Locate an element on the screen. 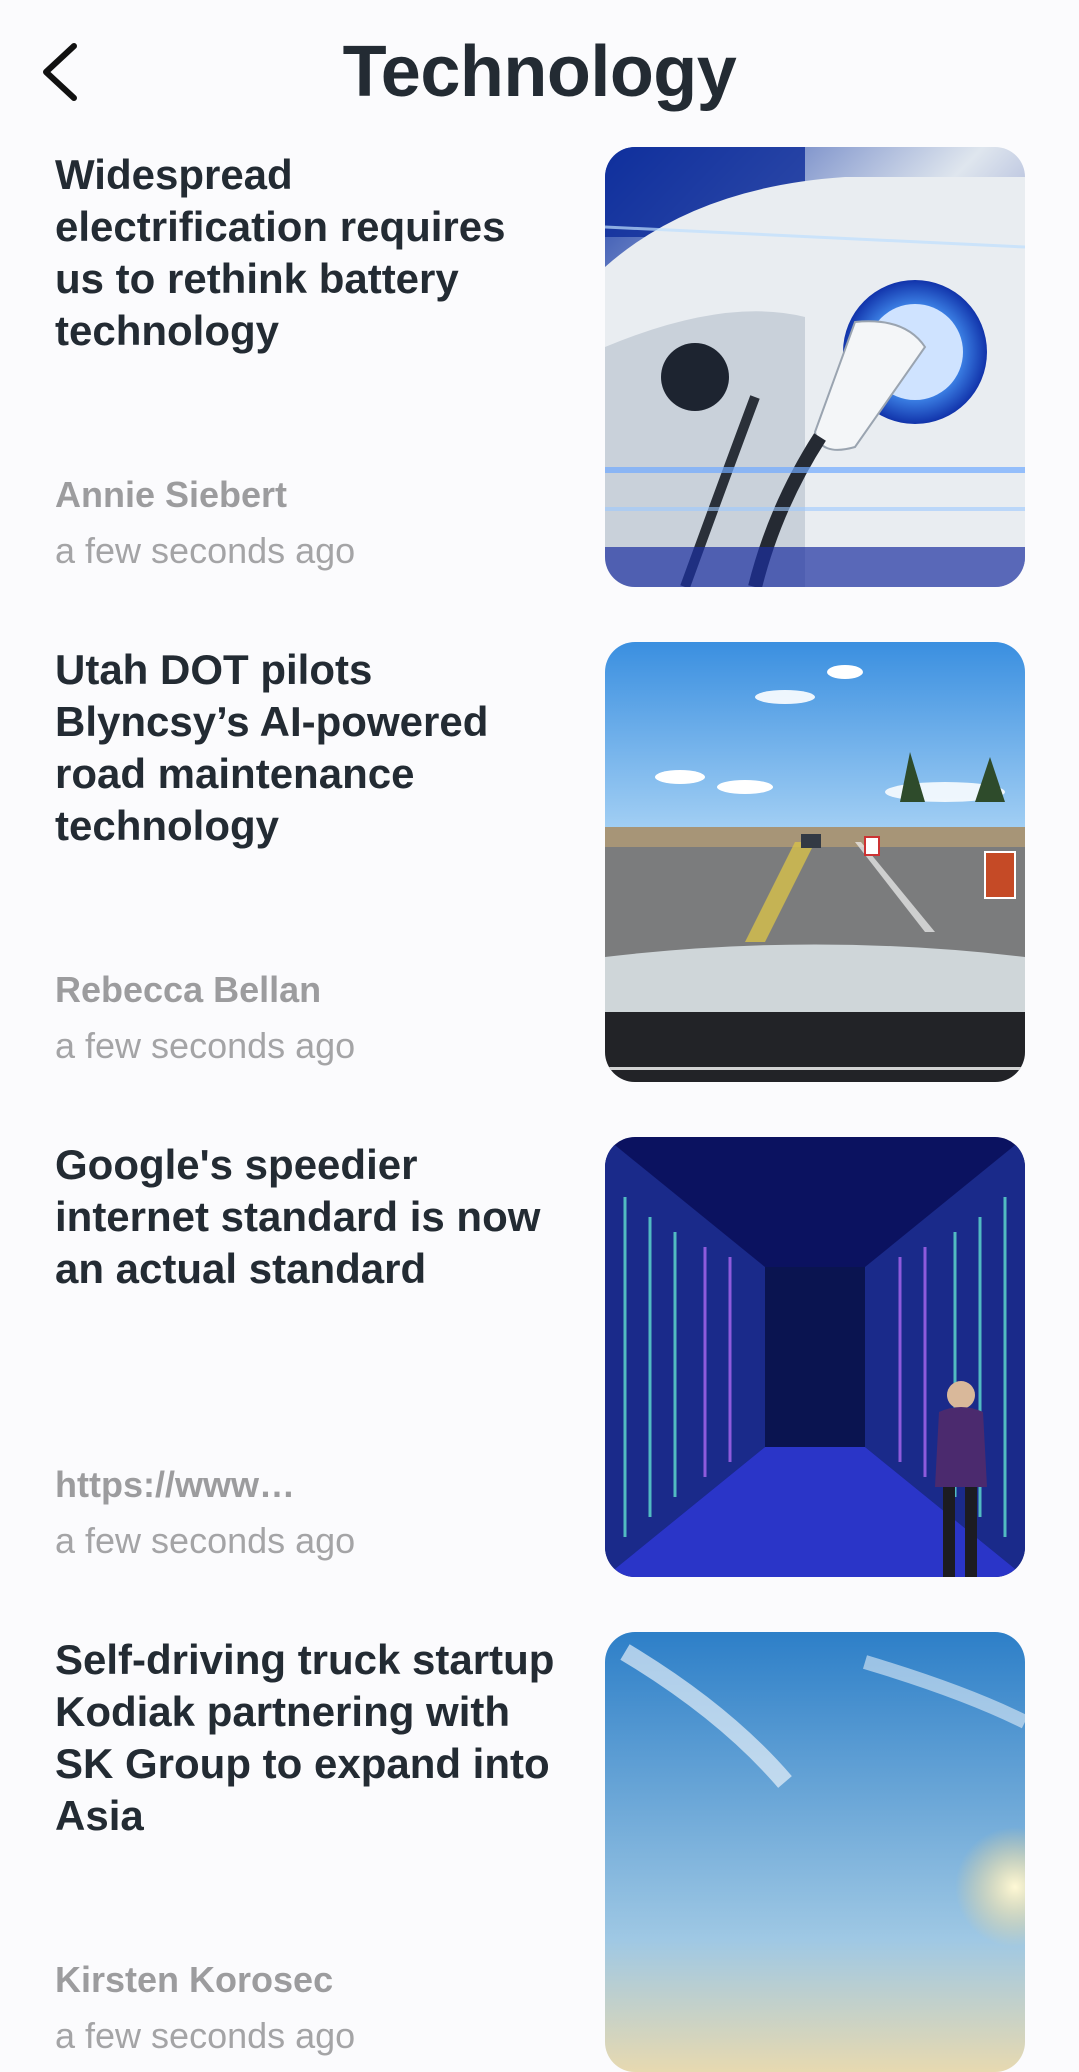  app-header: Technology is located at coordinates (539, 72).